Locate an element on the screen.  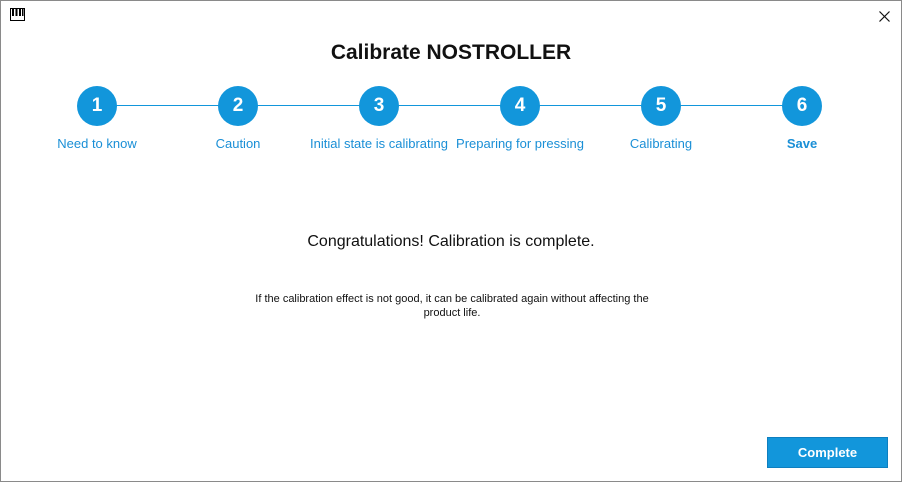
step-caution: 2 Caution is located at coordinates (238, 118).